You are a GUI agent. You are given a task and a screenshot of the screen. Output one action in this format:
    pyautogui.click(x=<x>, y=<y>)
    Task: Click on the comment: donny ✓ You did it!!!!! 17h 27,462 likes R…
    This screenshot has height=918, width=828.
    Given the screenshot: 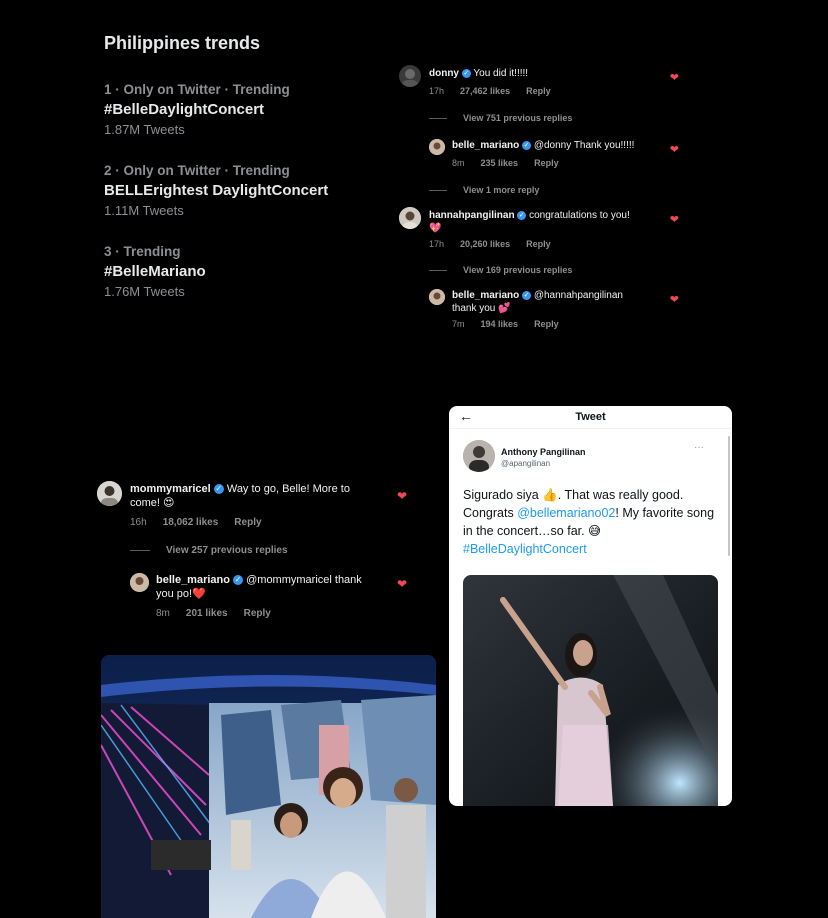 What is the action you would take?
    pyautogui.click(x=544, y=83)
    